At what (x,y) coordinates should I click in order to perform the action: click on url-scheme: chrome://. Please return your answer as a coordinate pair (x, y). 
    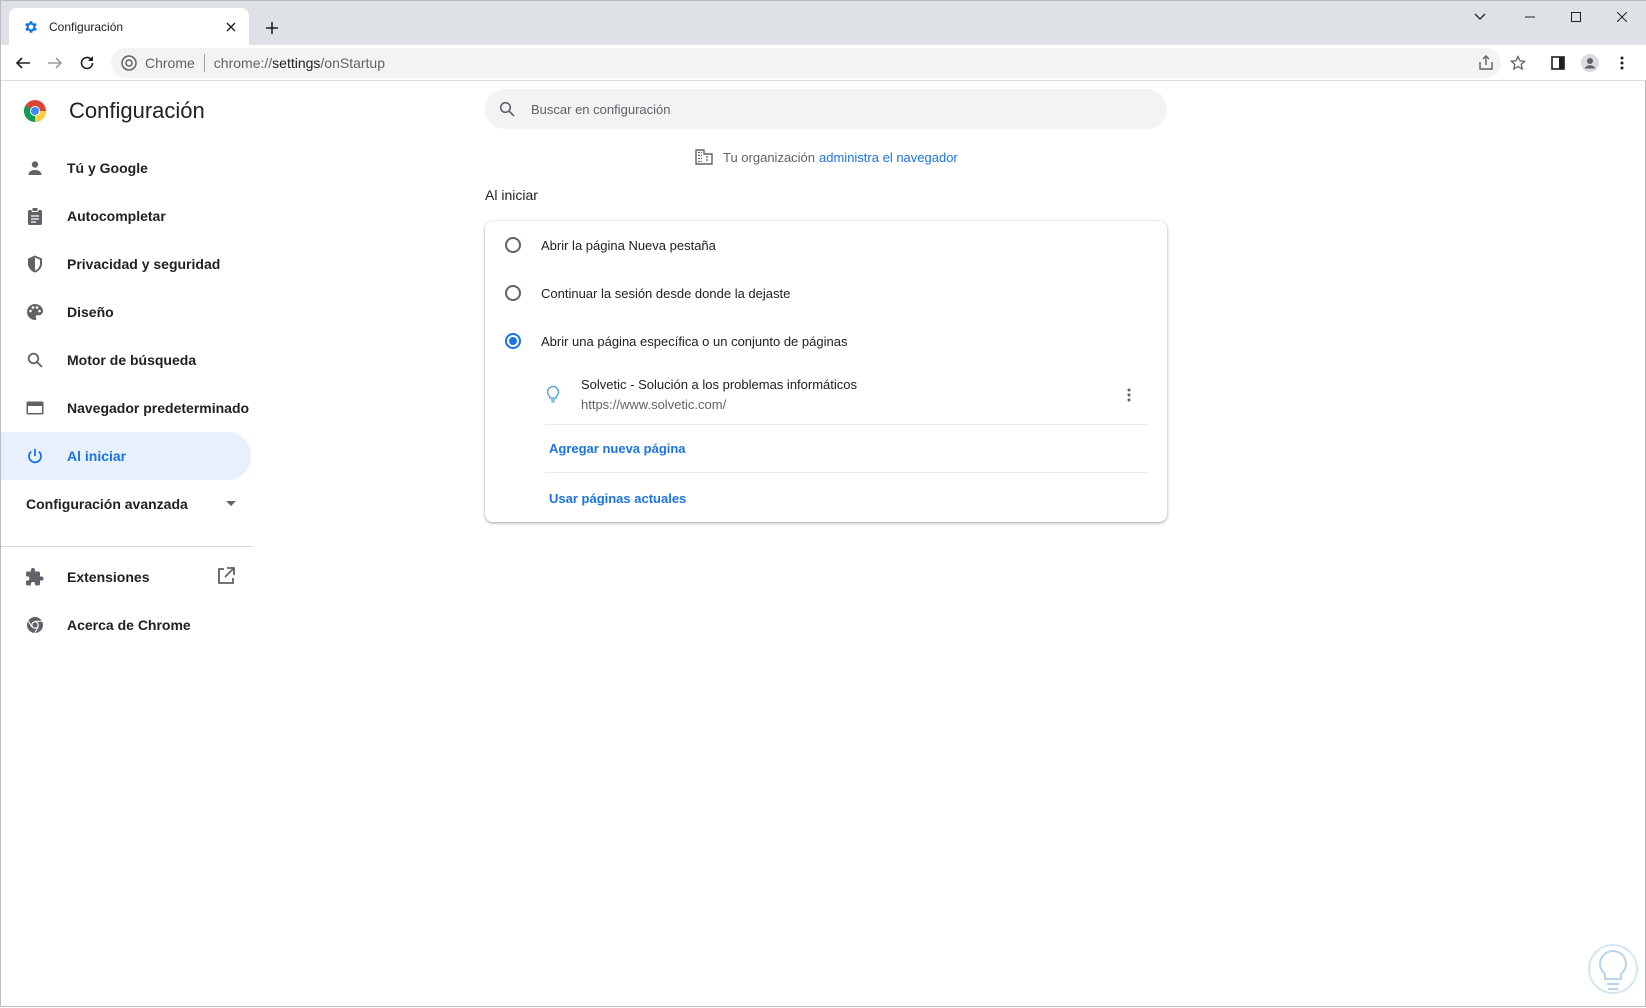
    Looking at the image, I should click on (243, 63).